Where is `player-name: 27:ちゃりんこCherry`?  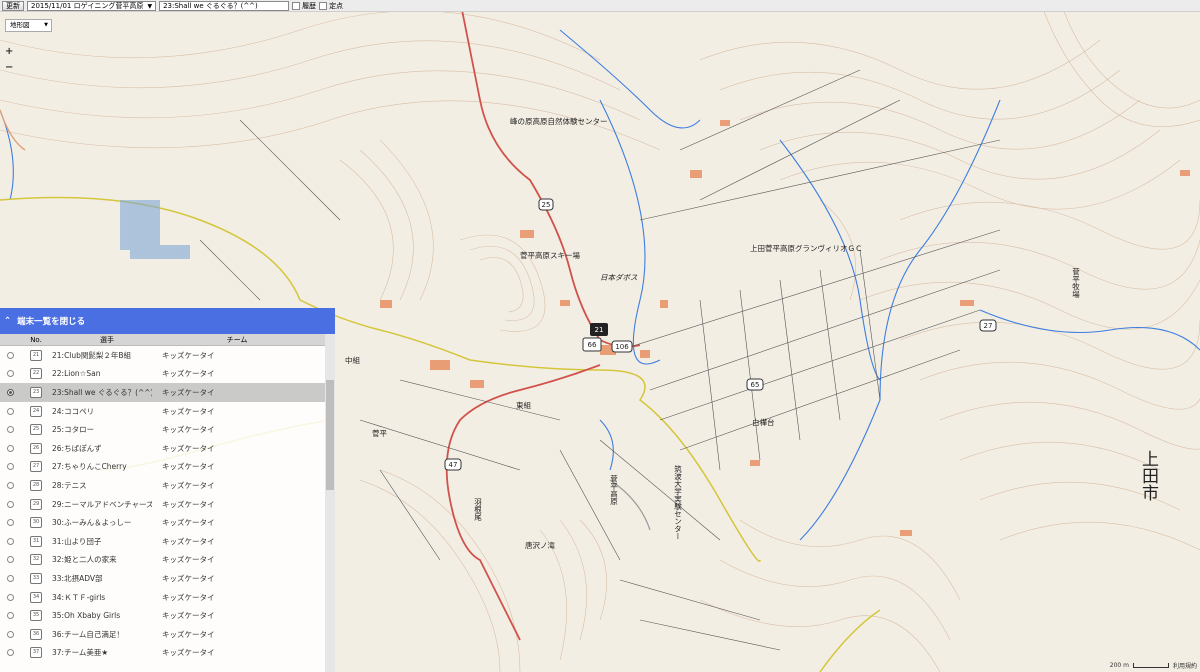
player-name: 27:ちゃりんこCherry is located at coordinates (89, 467).